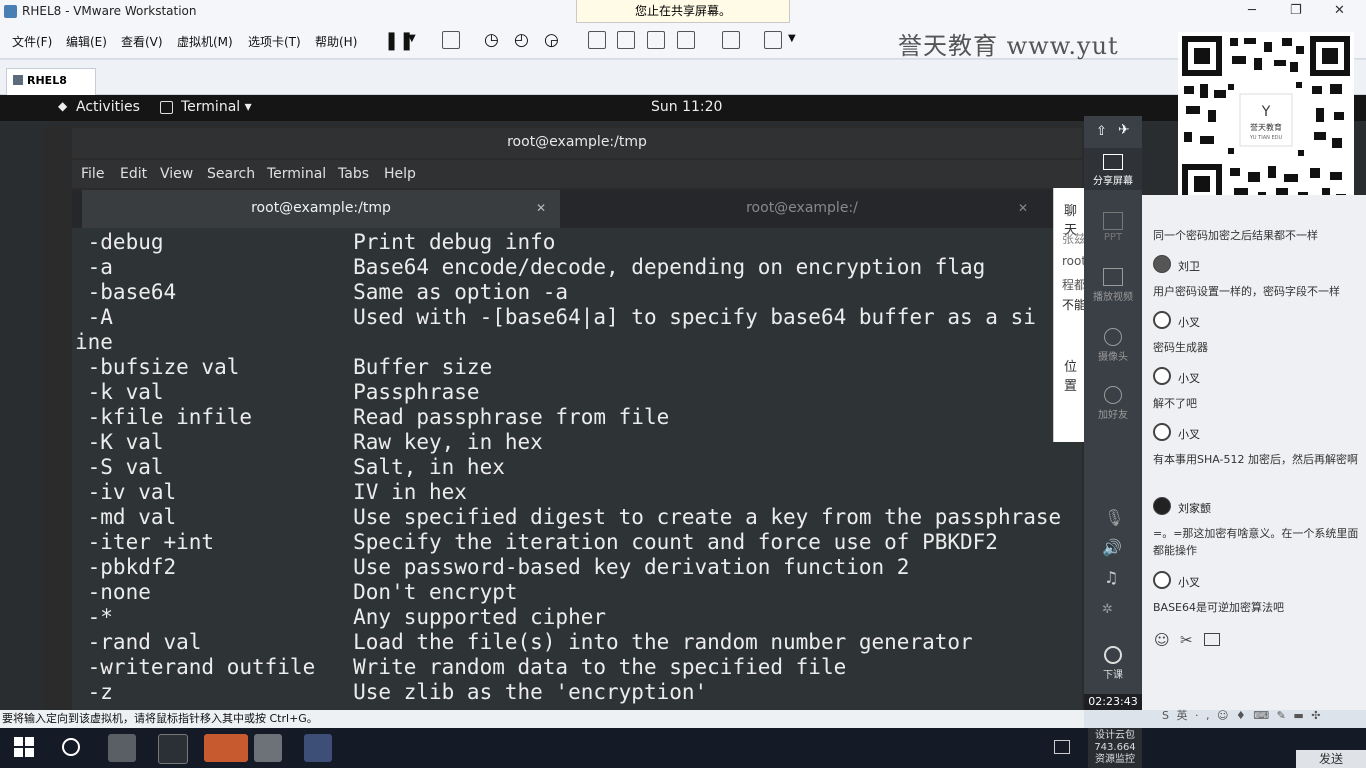  I want to click on terminal-line: -none Don't encrypt, so click(296, 592).